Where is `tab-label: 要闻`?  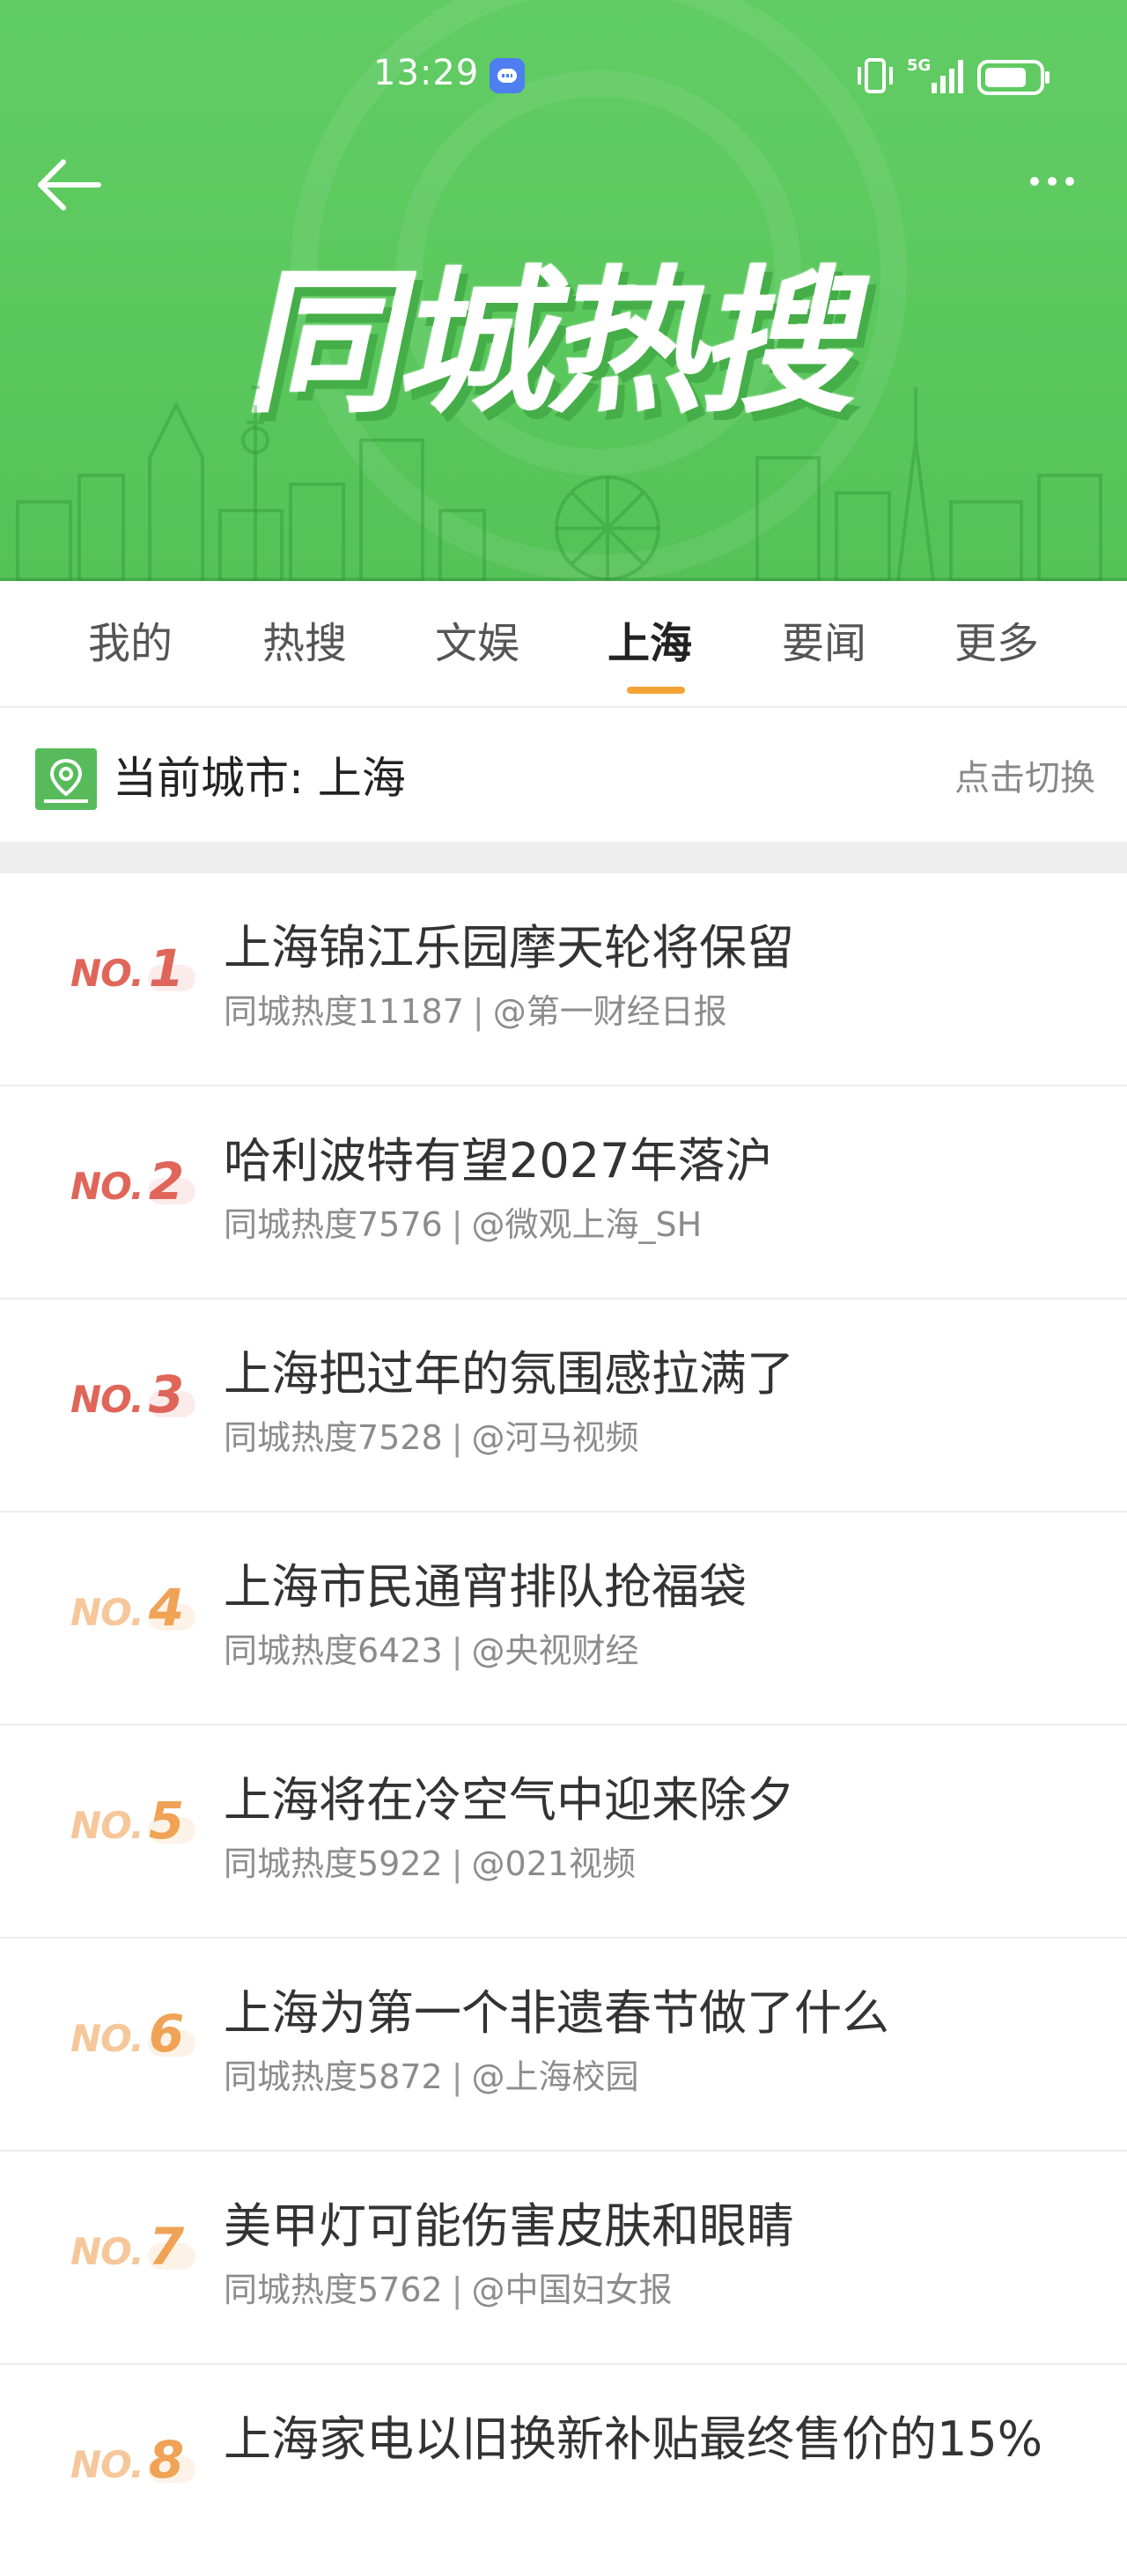 tab-label: 要闻 is located at coordinates (823, 644).